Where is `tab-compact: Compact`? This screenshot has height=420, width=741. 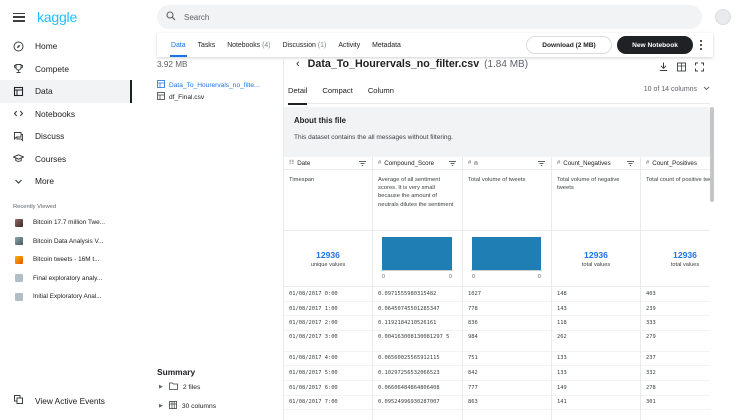
tab-compact: Compact is located at coordinates (337, 95).